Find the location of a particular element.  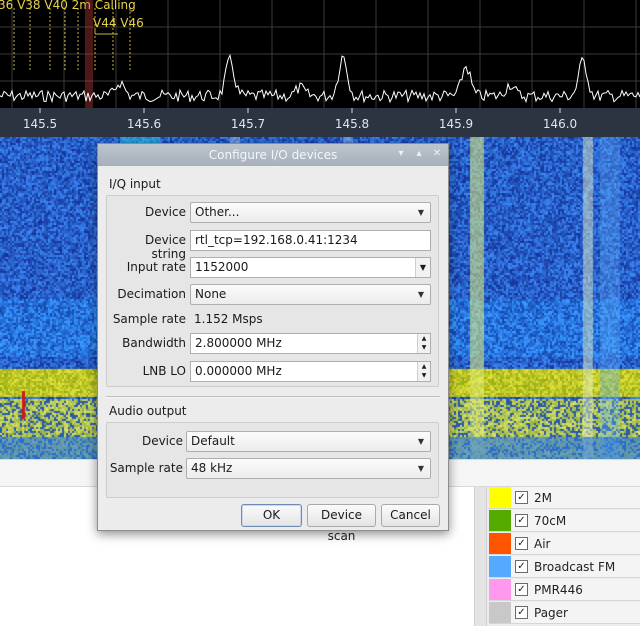

band-item-pager: ✓ Pager is located at coordinates (564, 613).